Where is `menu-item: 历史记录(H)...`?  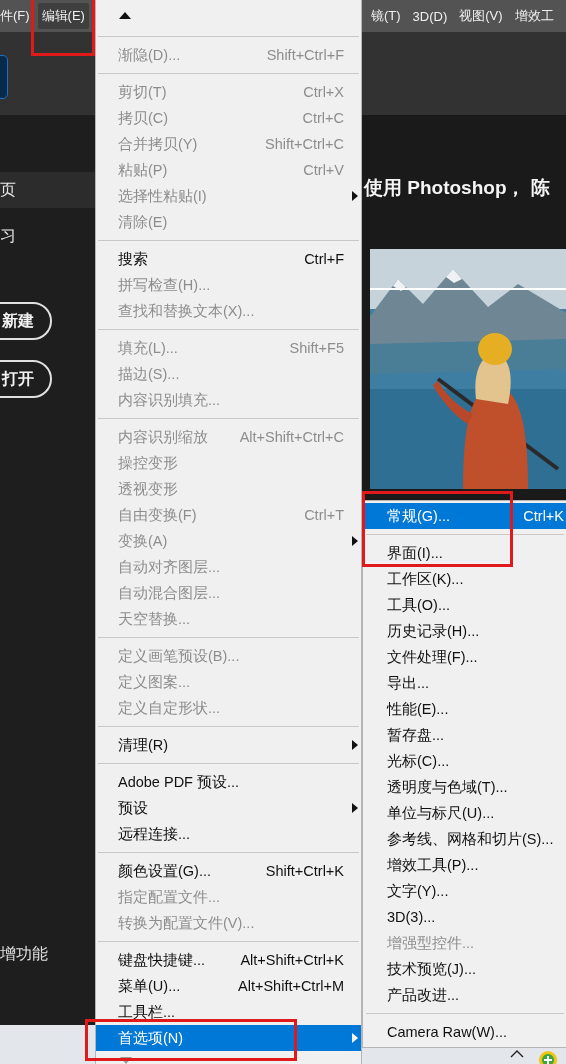
menu-item: 历史记录(H)... is located at coordinates (465, 631).